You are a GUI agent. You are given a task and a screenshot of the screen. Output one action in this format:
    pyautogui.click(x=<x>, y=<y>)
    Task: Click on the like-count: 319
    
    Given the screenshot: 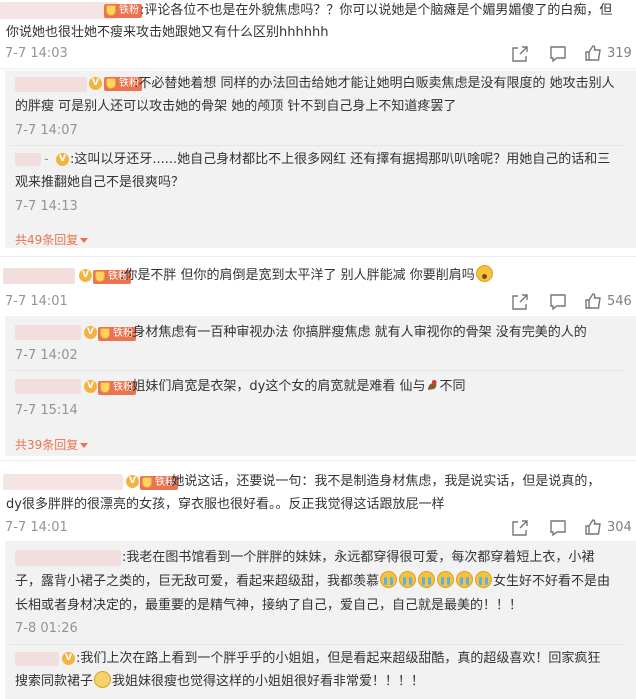 What is the action you would take?
    pyautogui.click(x=619, y=53)
    